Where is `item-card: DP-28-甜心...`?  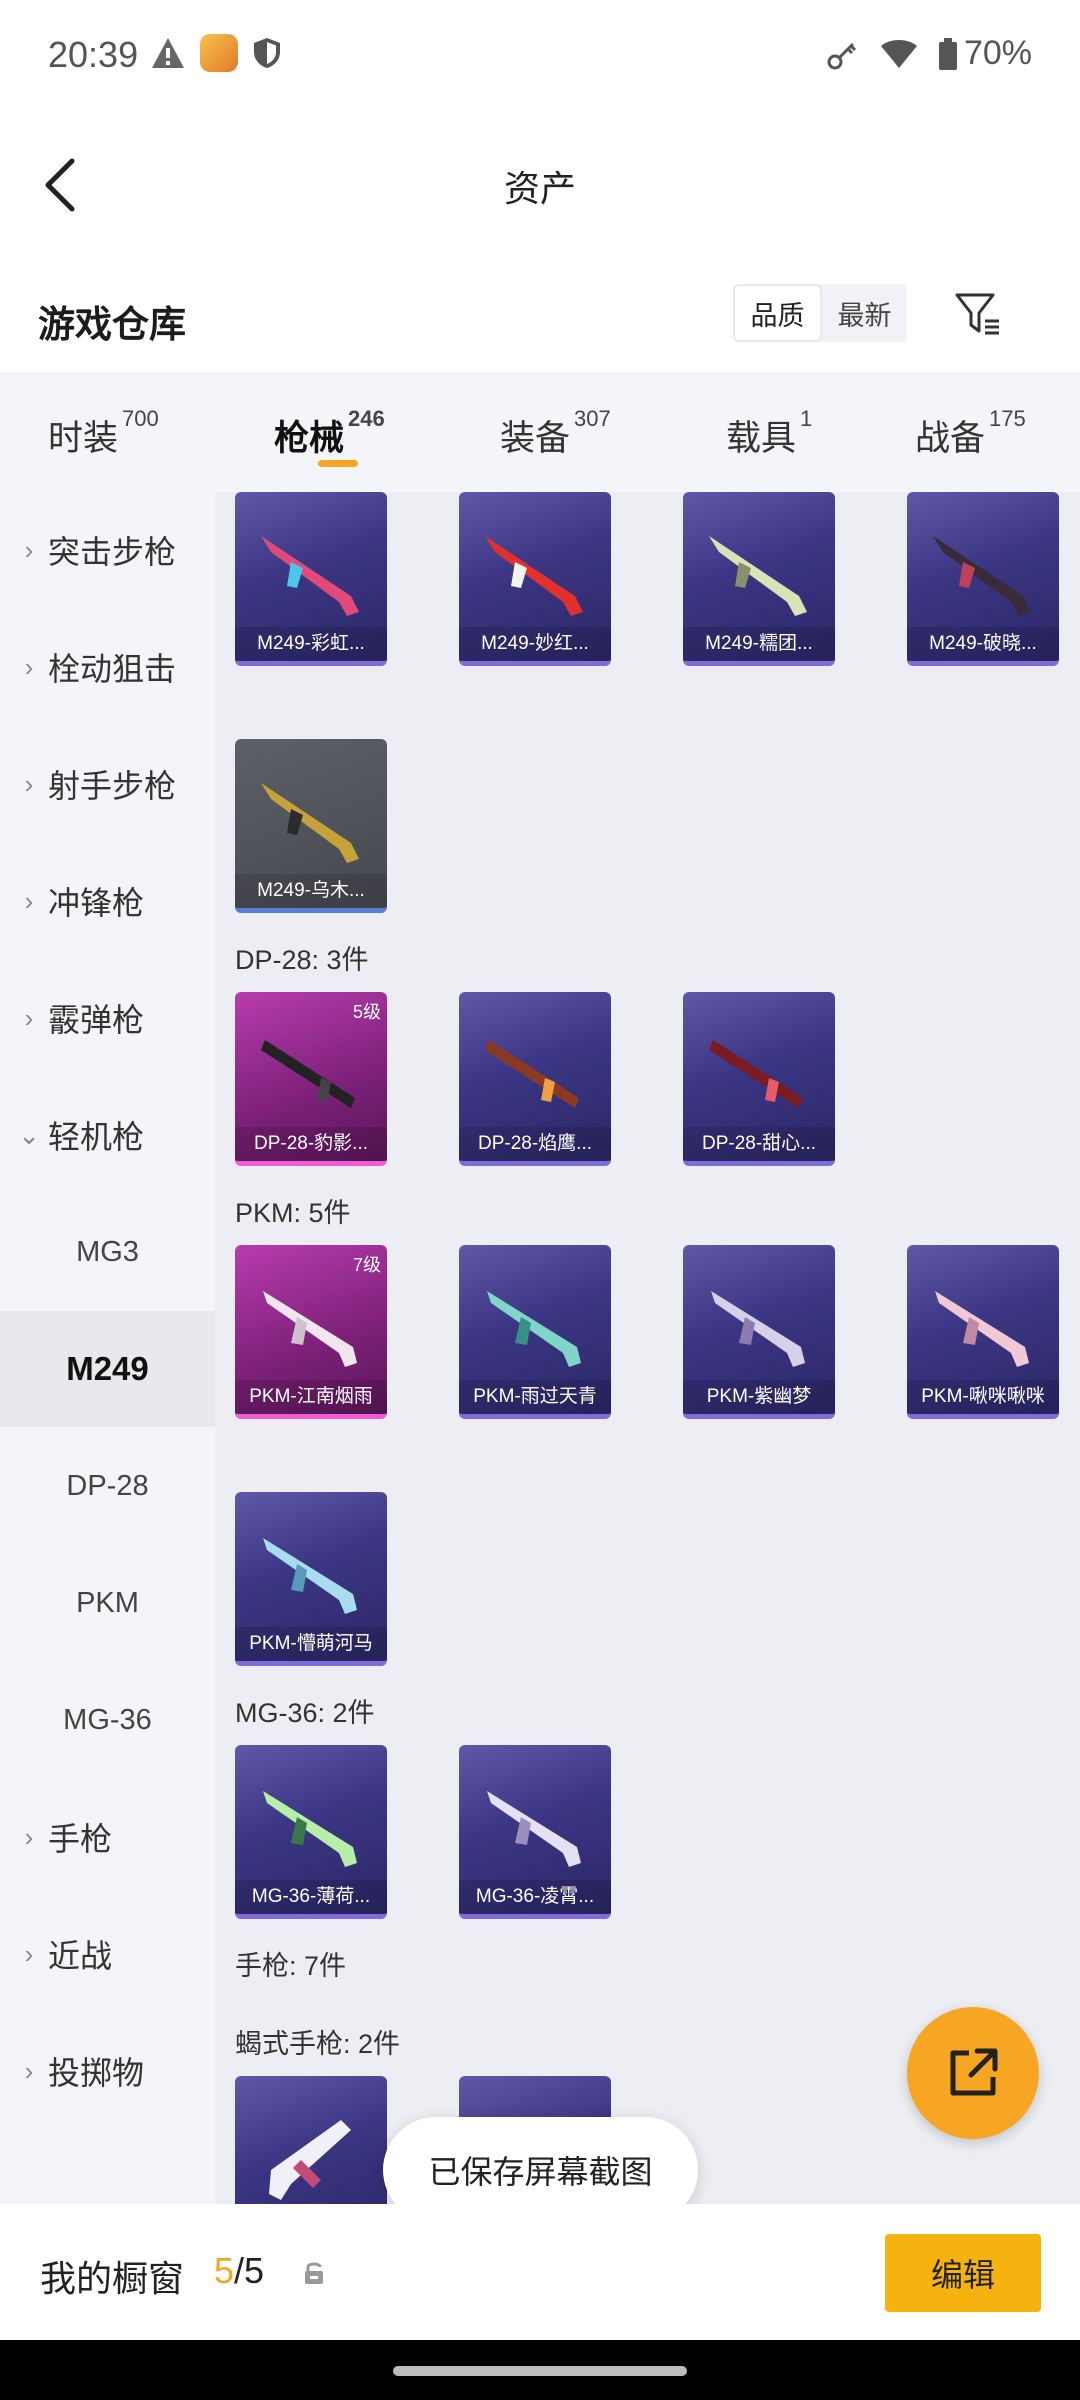 item-card: DP-28-甜心... is located at coordinates (759, 1079).